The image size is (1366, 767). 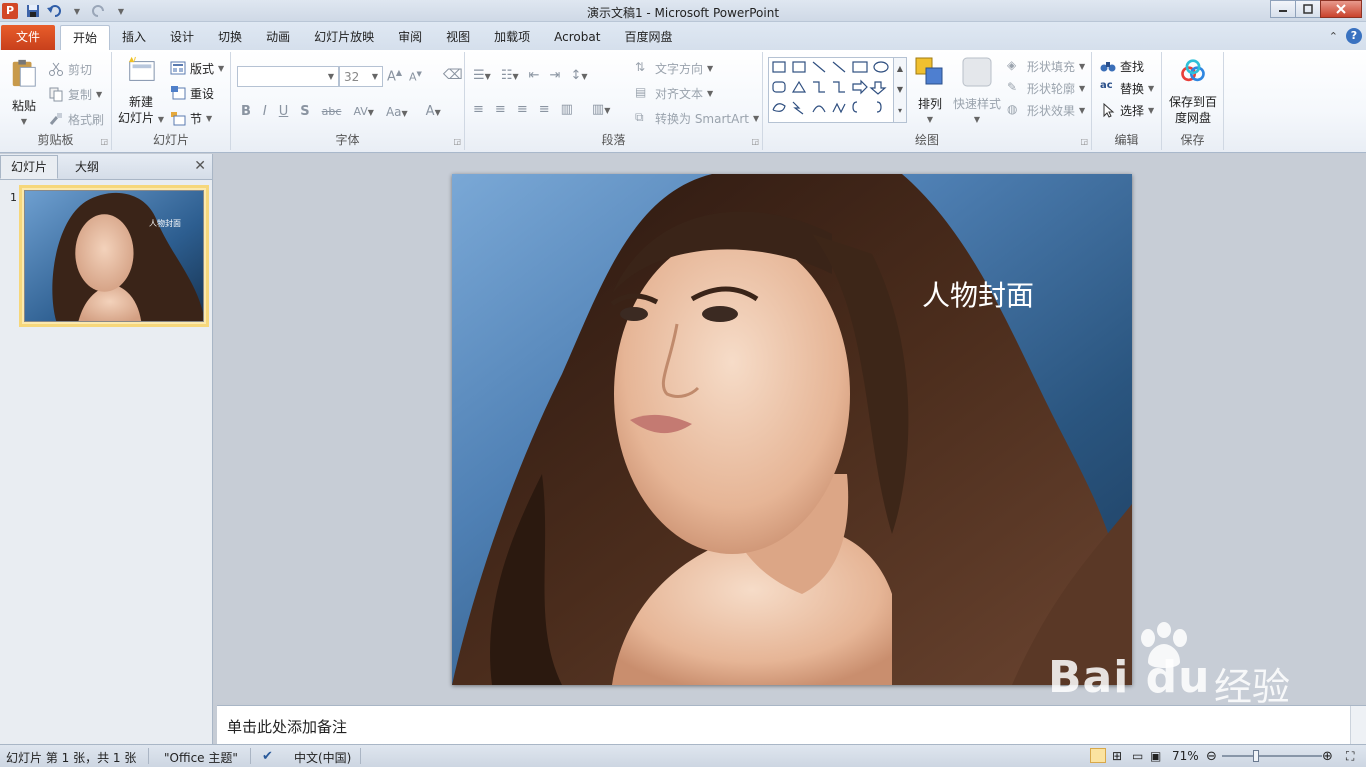 What do you see at coordinates (55, 119) in the screenshot?
I see `brush-icon` at bounding box center [55, 119].